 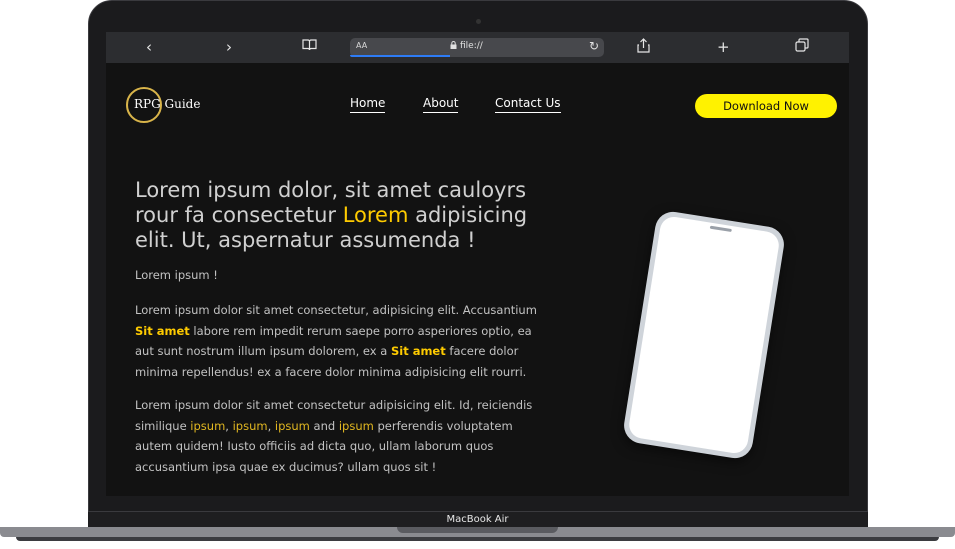 What do you see at coordinates (149, 47) in the screenshot?
I see `chevron-left-icon: ‹` at bounding box center [149, 47].